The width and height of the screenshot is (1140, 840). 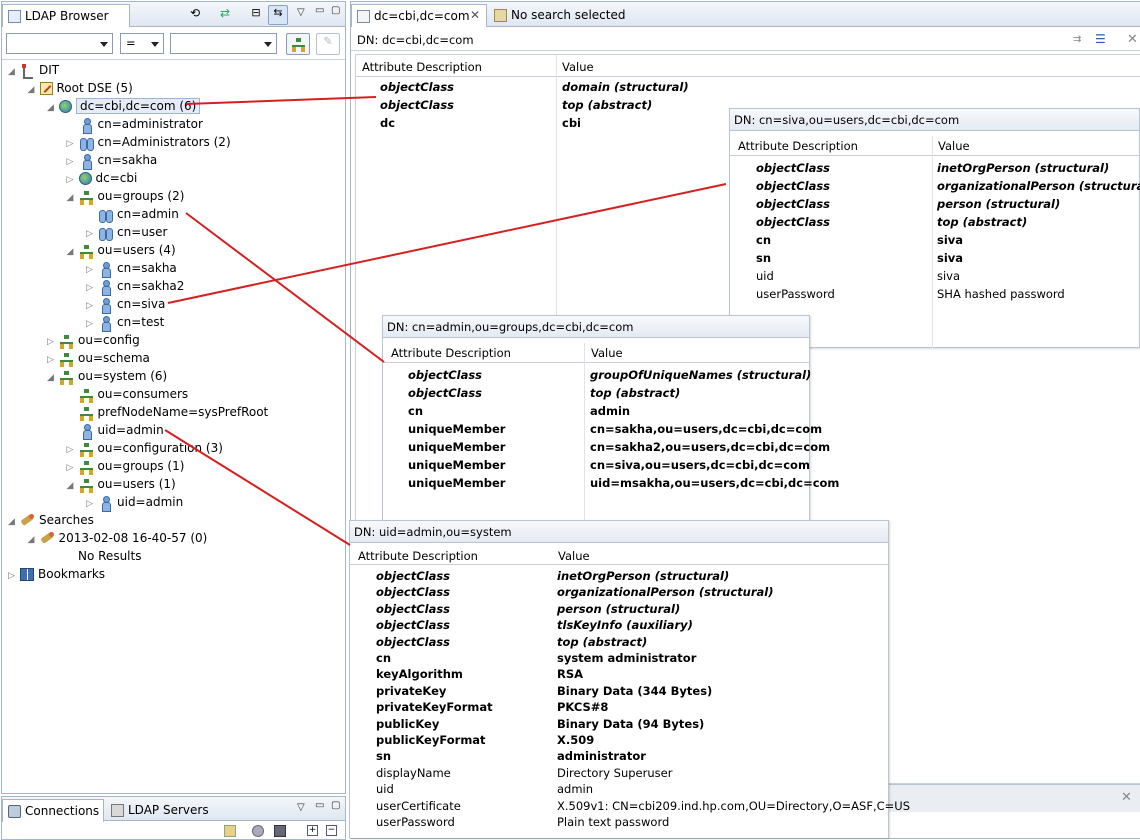 I want to click on annotation-line-siva, so click(x=447, y=243).